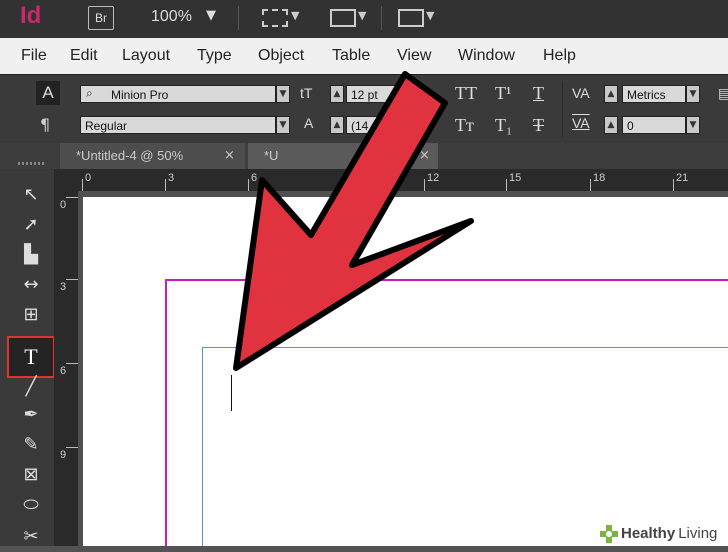 The height and width of the screenshot is (552, 728). Describe the element at coordinates (414, 56) in the screenshot. I see `menu-view: View` at that location.